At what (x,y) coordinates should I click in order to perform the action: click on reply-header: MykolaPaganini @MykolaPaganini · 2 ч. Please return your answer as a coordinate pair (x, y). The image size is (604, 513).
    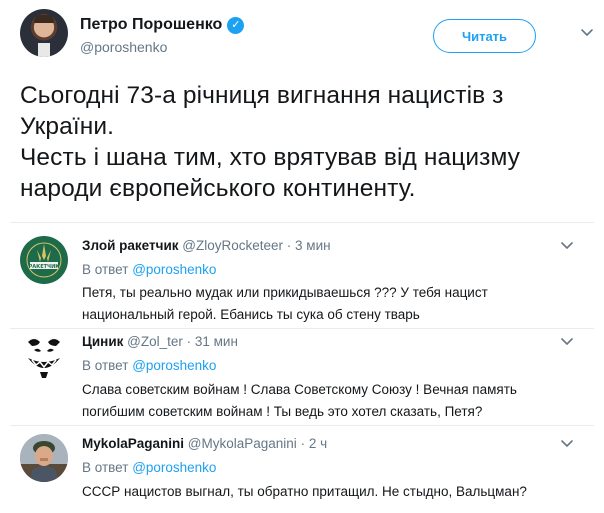
    Looking at the image, I should click on (204, 443).